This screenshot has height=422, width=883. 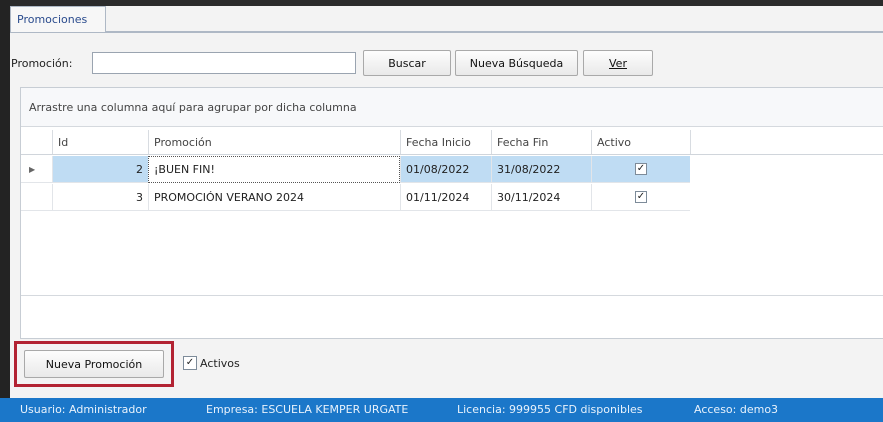 I want to click on column-header-label: Activo, so click(x=614, y=142).